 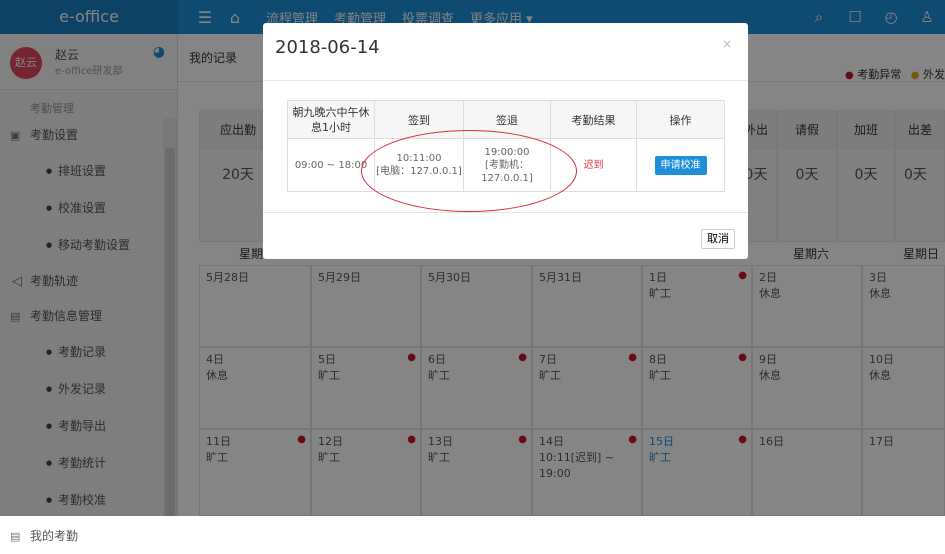 What do you see at coordinates (593, 119) in the screenshot?
I see `col-result: 考勤结果` at bounding box center [593, 119].